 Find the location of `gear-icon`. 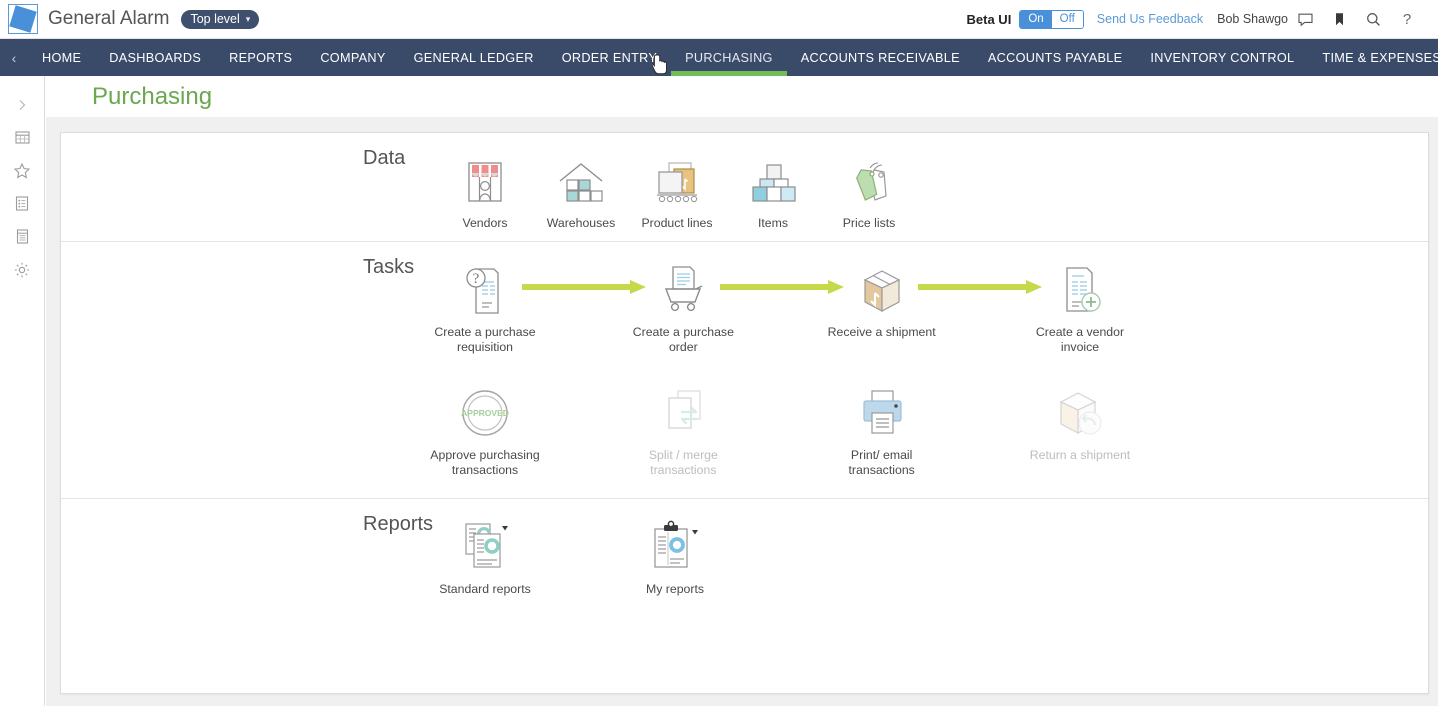

gear-icon is located at coordinates (22, 269).